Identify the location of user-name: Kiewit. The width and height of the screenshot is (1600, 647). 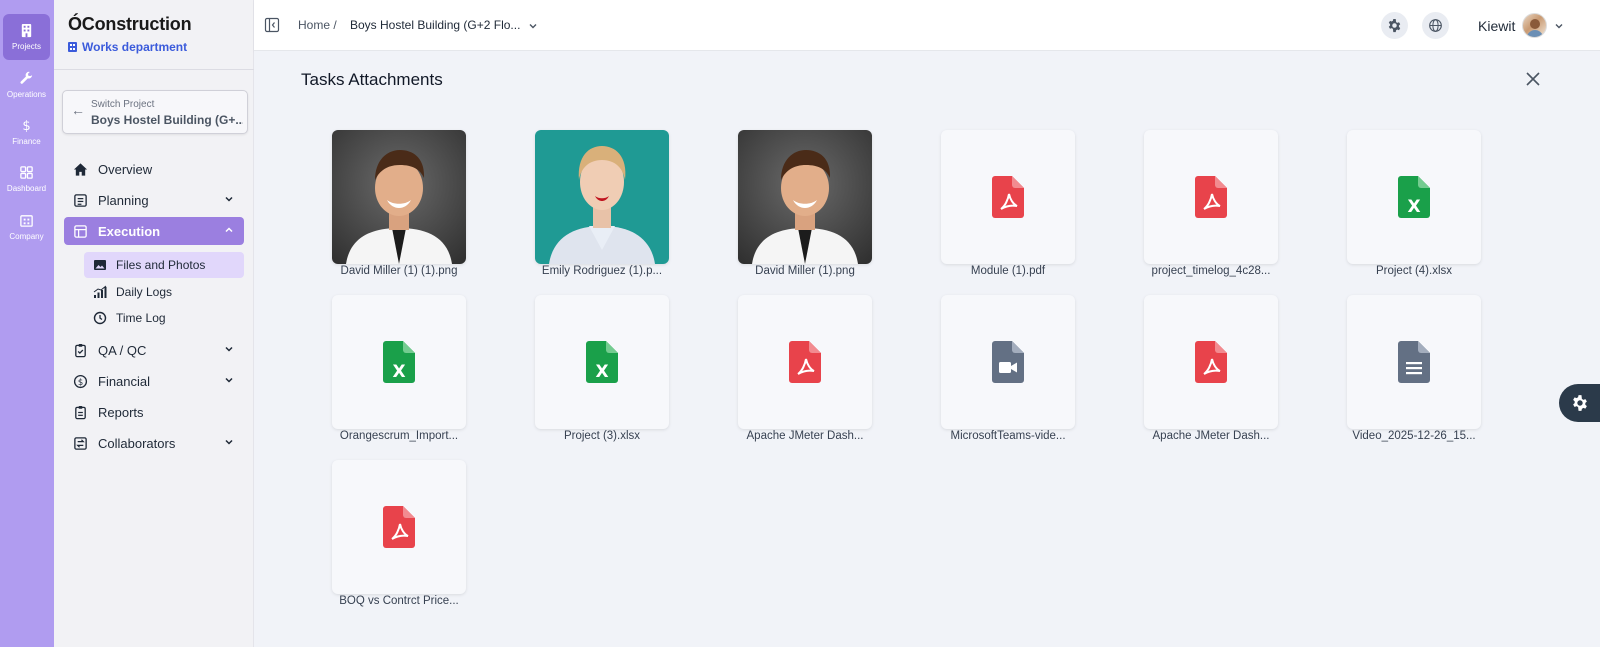
(1496, 26).